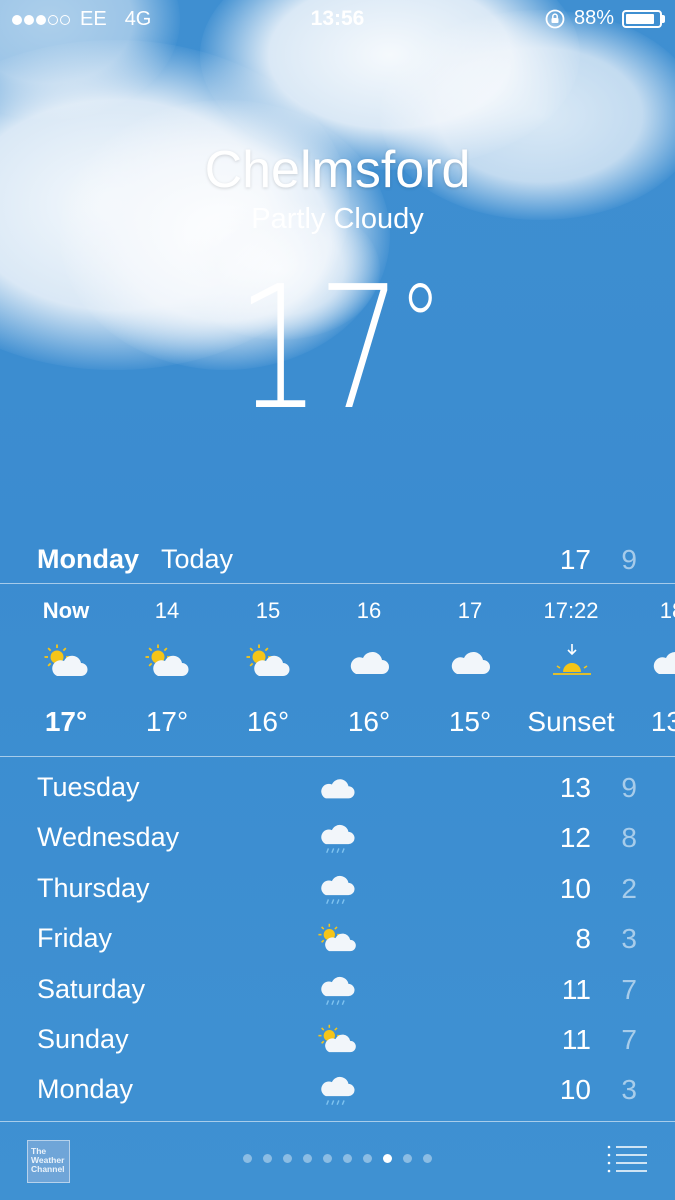  I want to click on daily-day: Tuesday, so click(88, 787).